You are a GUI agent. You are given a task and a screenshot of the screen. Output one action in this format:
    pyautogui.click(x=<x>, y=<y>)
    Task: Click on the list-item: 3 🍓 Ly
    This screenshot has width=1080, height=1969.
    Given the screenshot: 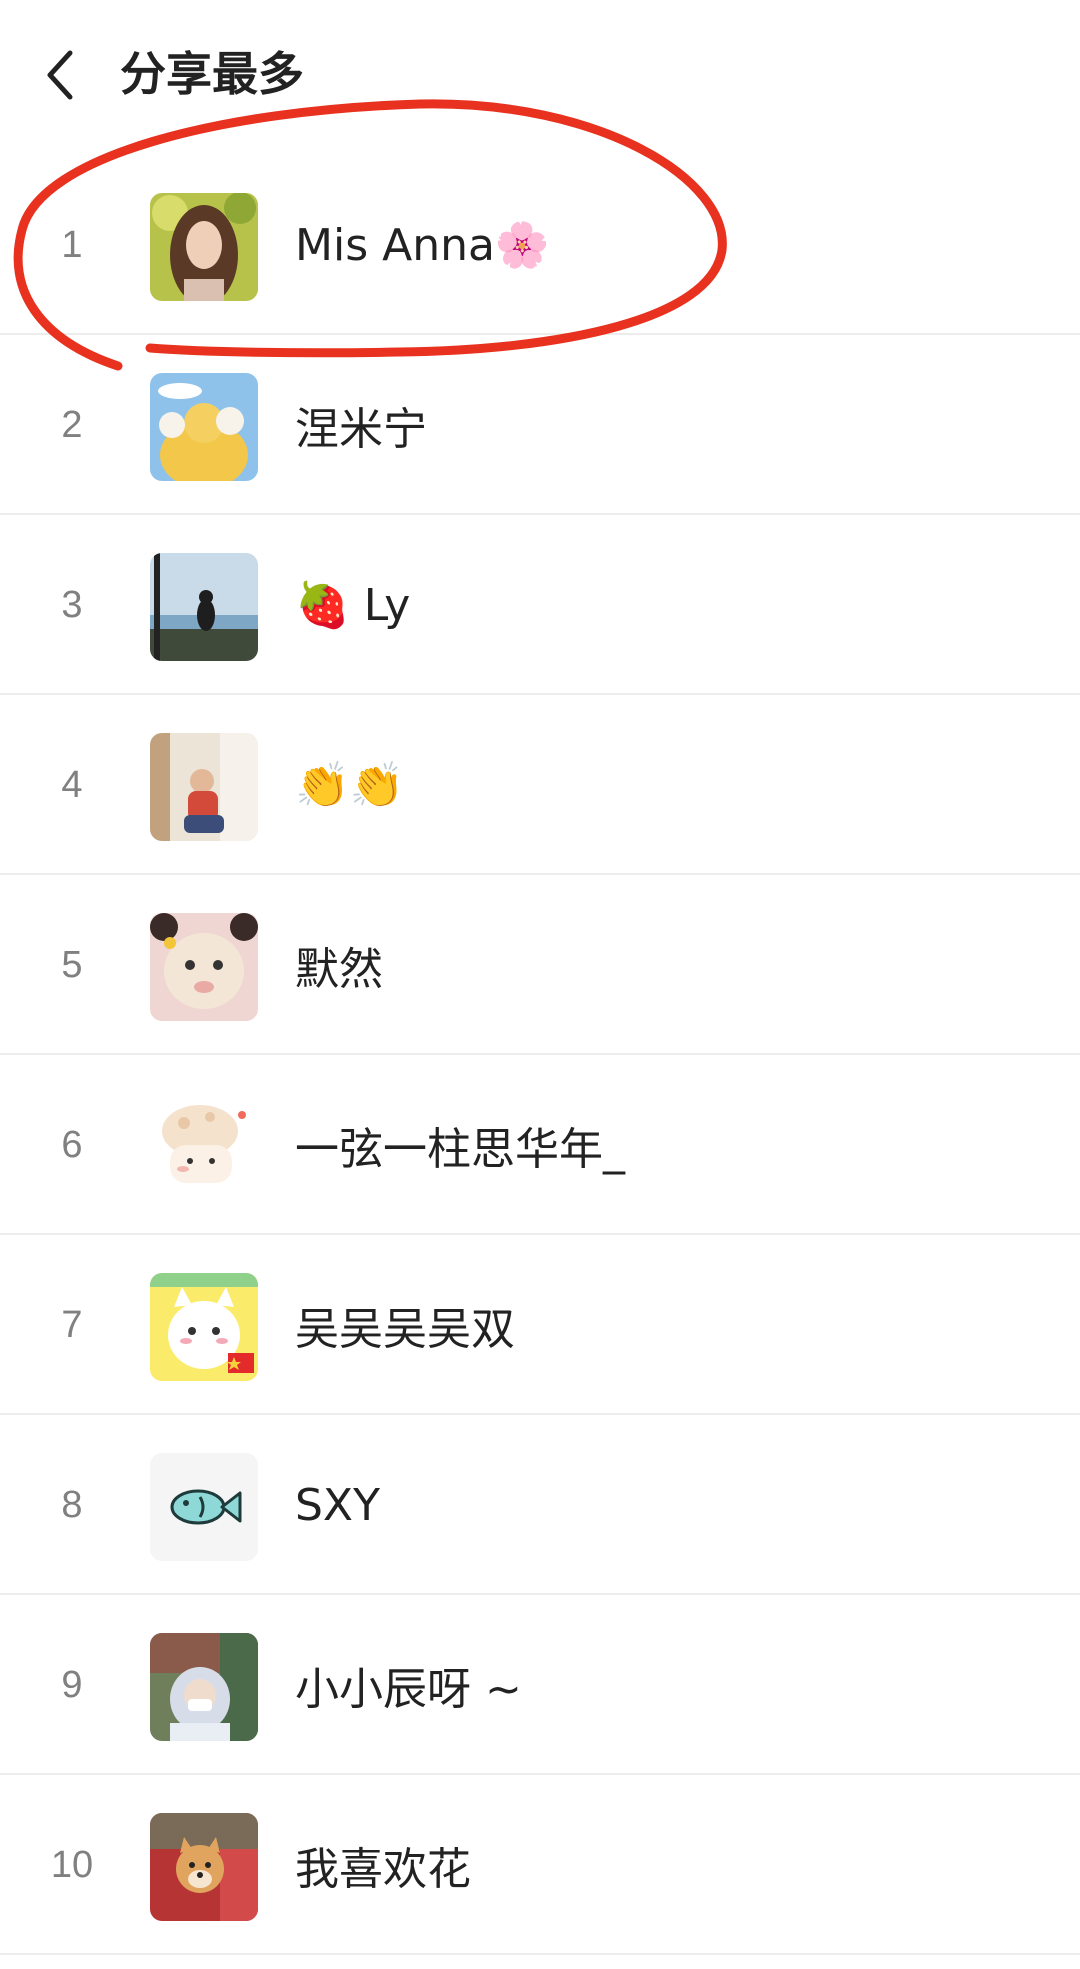 What is the action you would take?
    pyautogui.click(x=540, y=605)
    